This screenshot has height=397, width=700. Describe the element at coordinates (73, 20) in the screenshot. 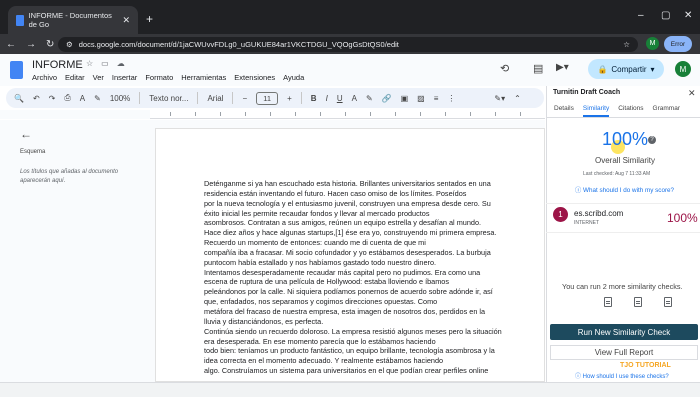

I see `browser-tab: INFORME - Documentos de Go ✕` at that location.